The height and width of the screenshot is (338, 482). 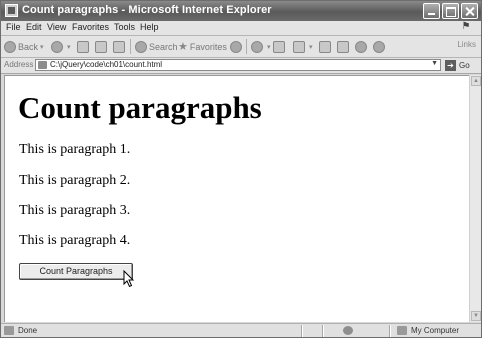 I want to click on edit-button: ▾, so click(x=303, y=46).